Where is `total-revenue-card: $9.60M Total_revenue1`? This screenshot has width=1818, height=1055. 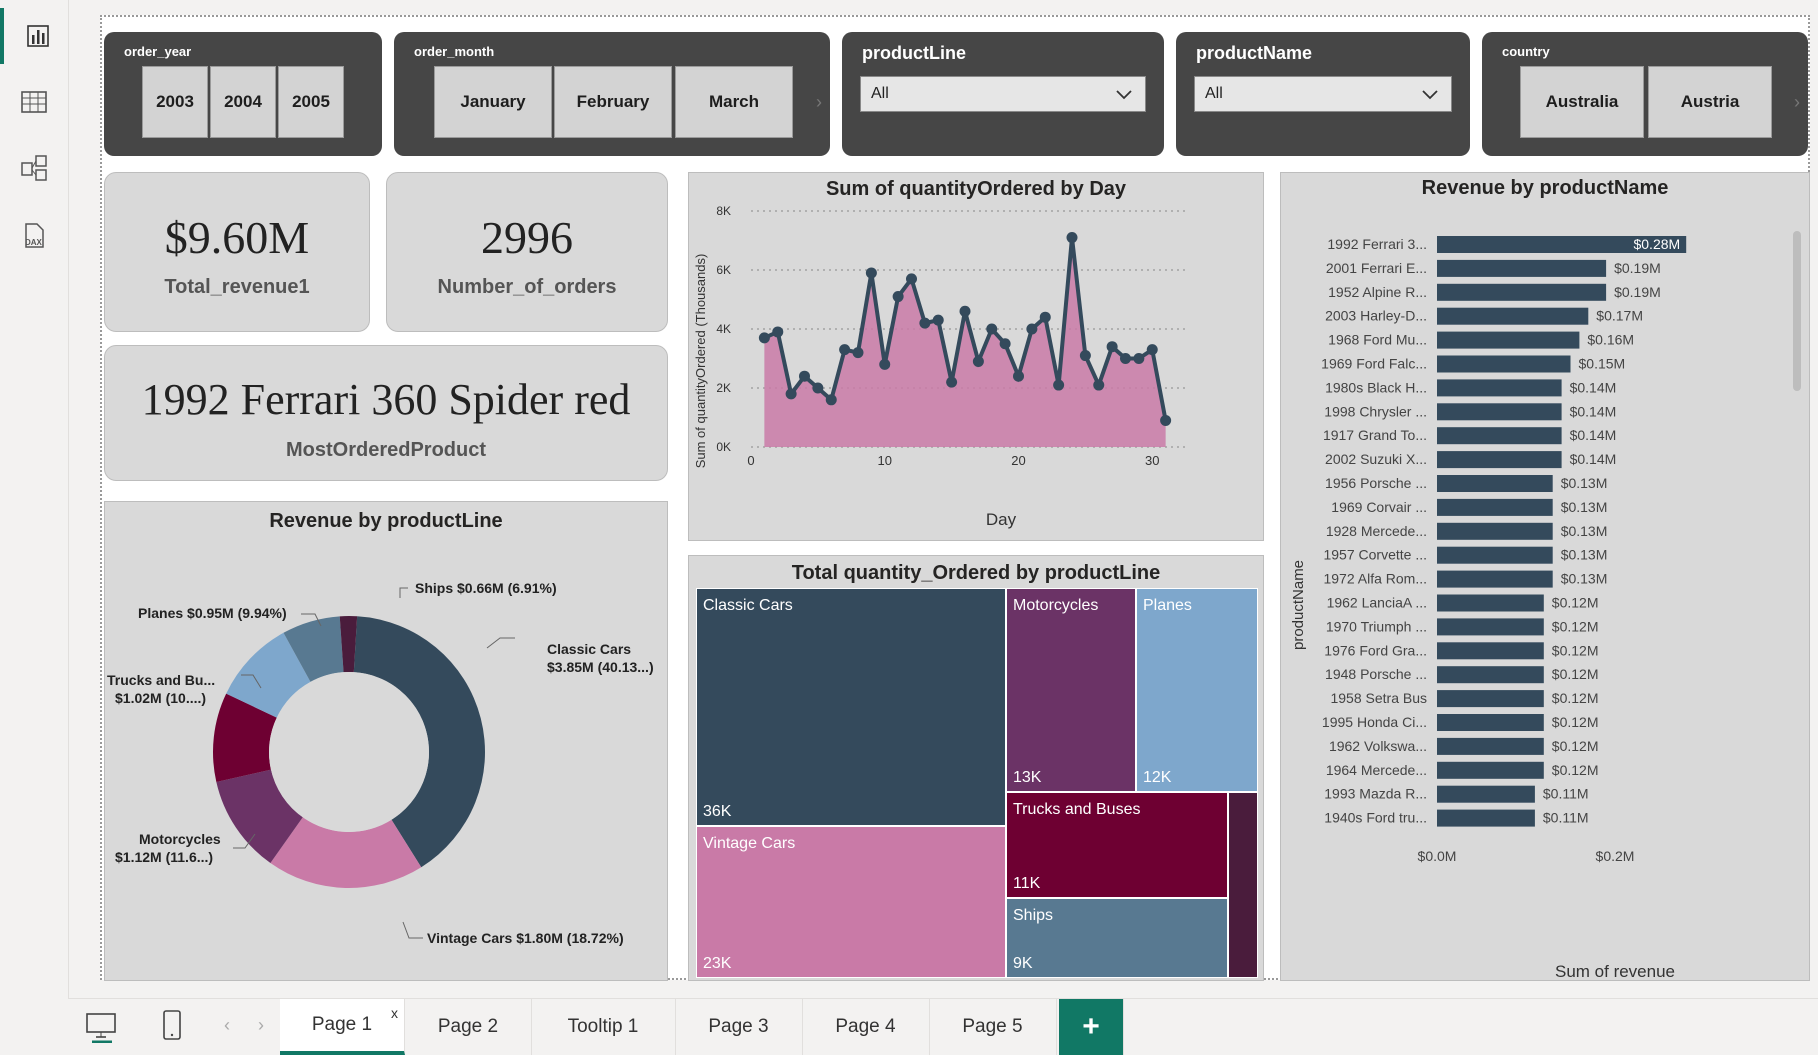
total-revenue-card: $9.60M Total_revenue1 is located at coordinates (237, 252).